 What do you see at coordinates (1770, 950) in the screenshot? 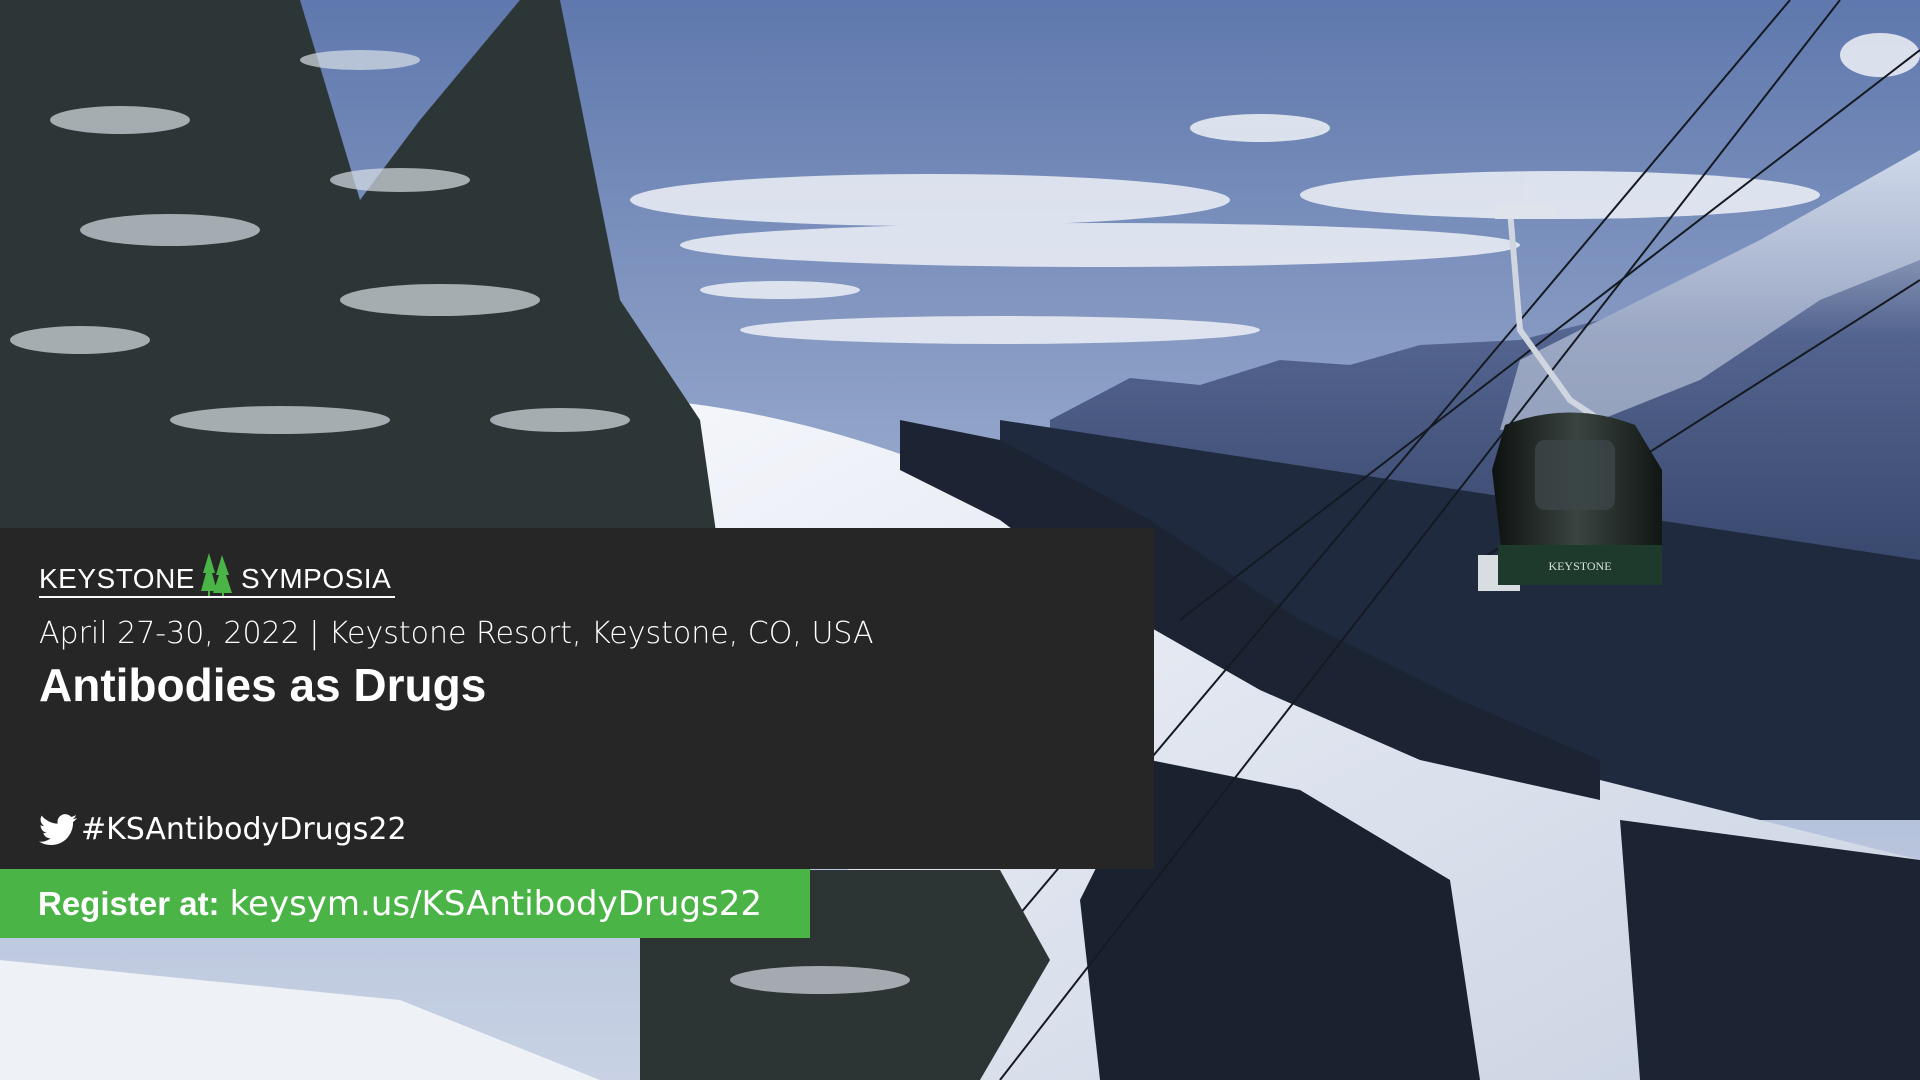
I see `right-forest` at bounding box center [1770, 950].